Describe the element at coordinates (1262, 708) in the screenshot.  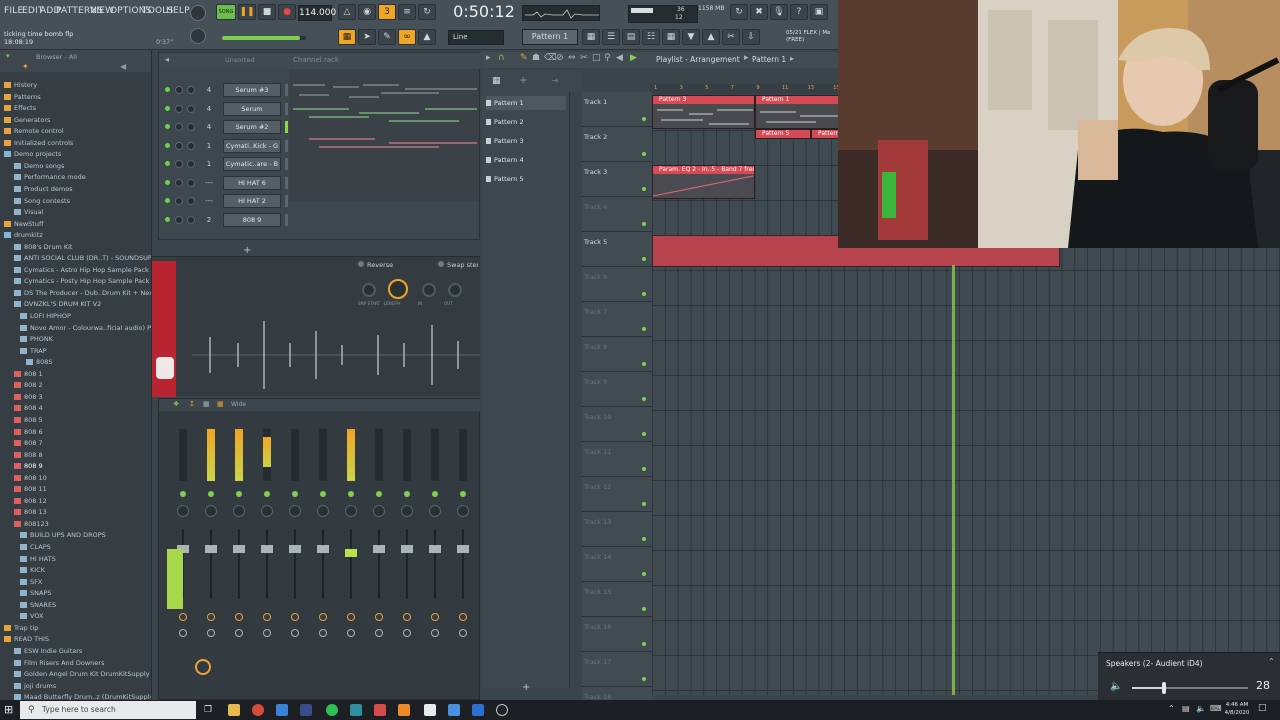
I see `notification-icon: □` at that location.